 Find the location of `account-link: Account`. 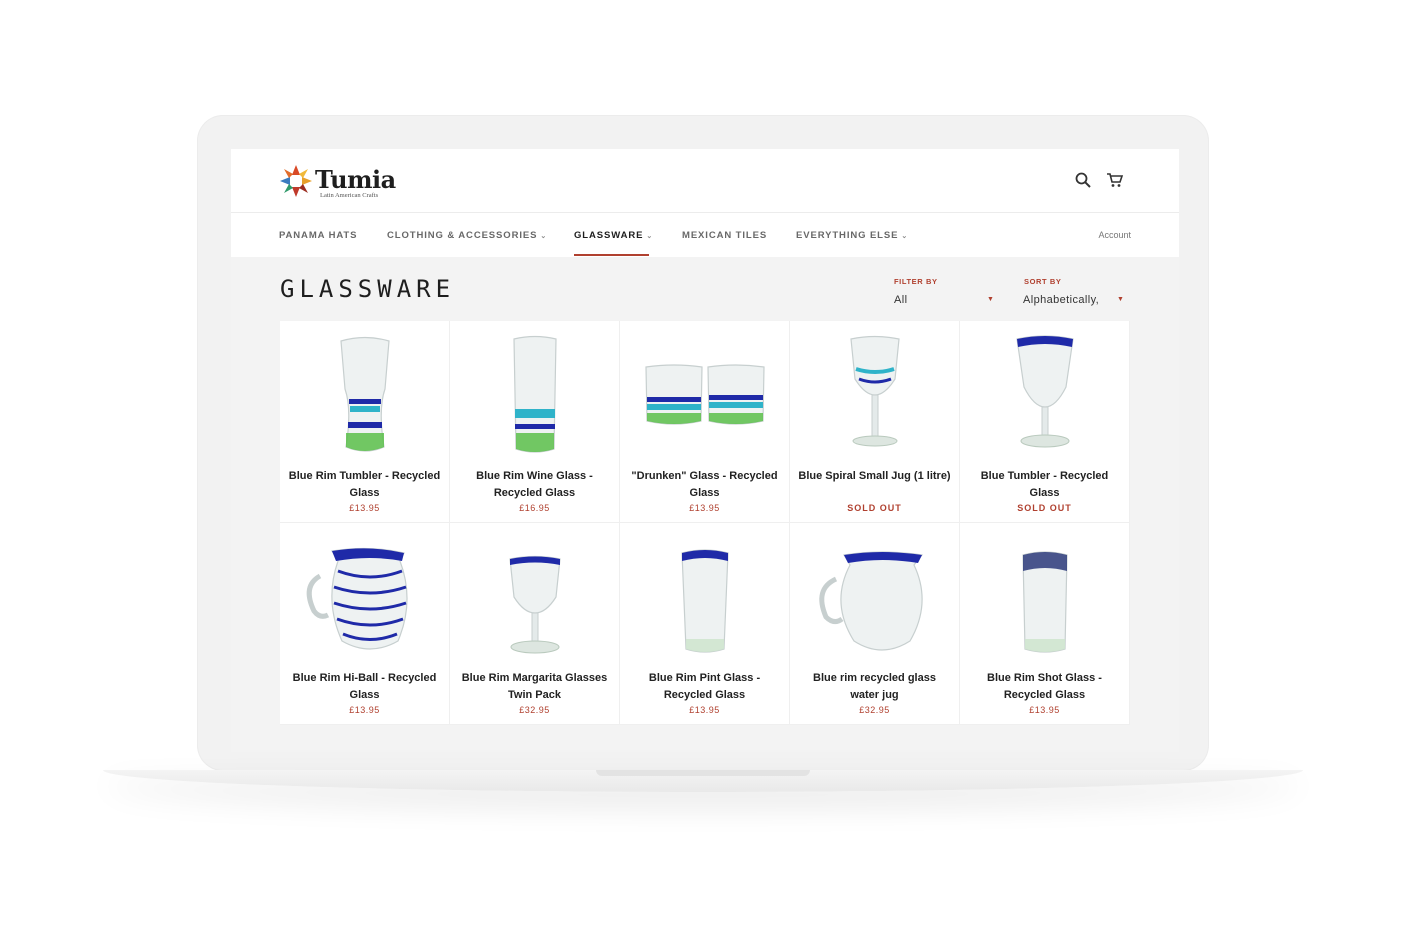

account-link: Account is located at coordinates (1114, 235).